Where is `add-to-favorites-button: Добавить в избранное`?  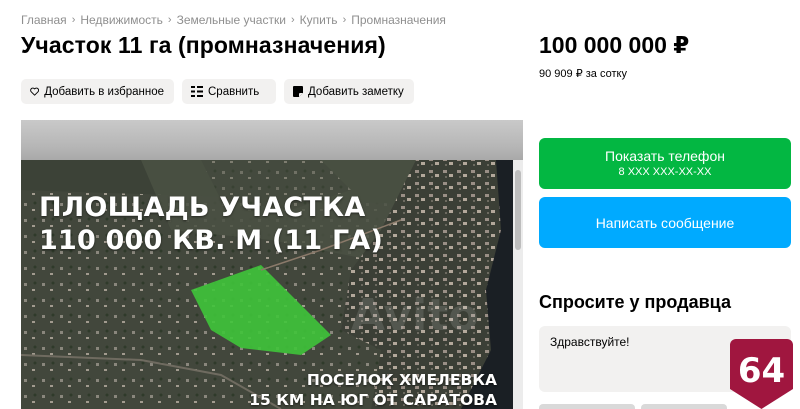
add-to-favorites-button: Добавить в избранное is located at coordinates (97, 91).